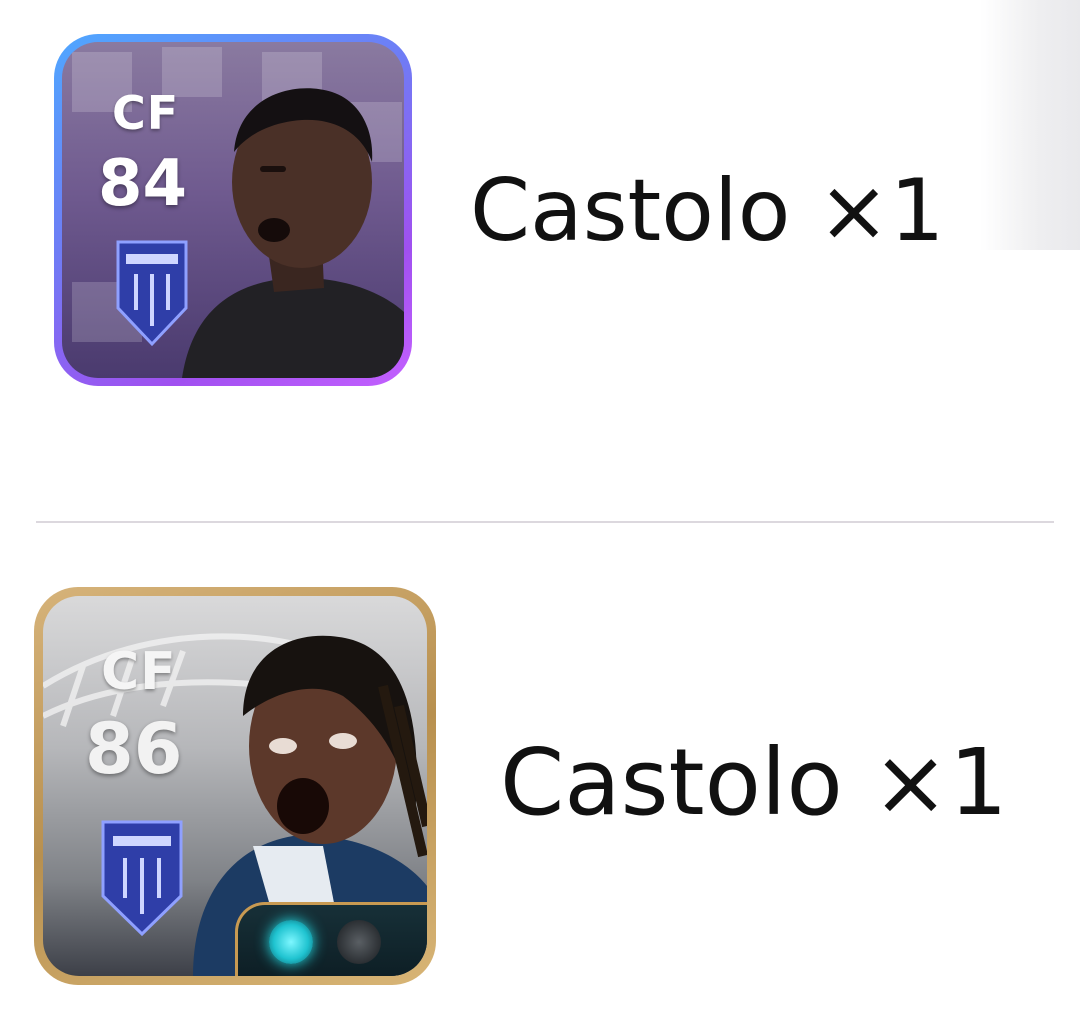  I want to click on skill-active-icon, so click(291, 942).